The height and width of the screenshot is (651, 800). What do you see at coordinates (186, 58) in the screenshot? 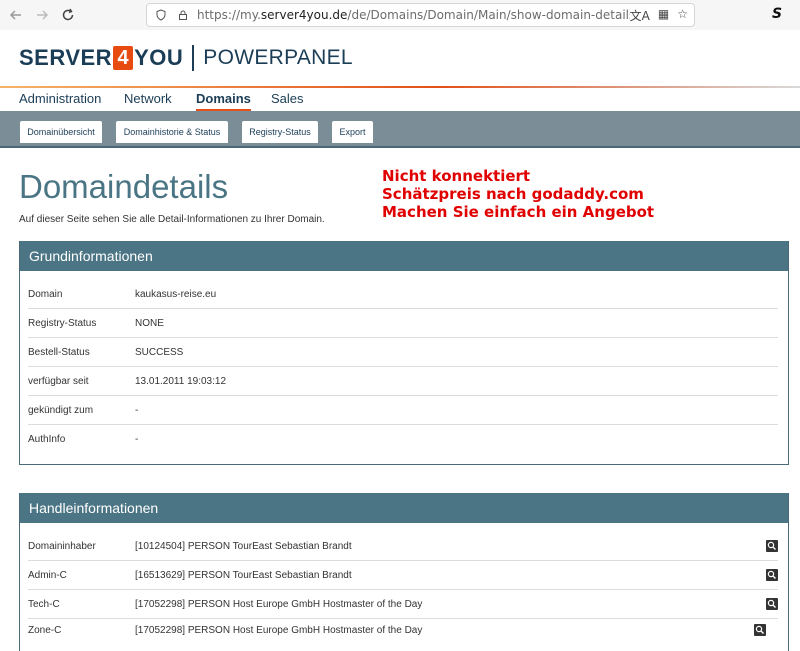
I see `site-logo: SERVER 4 YOU POWERPANEL` at bounding box center [186, 58].